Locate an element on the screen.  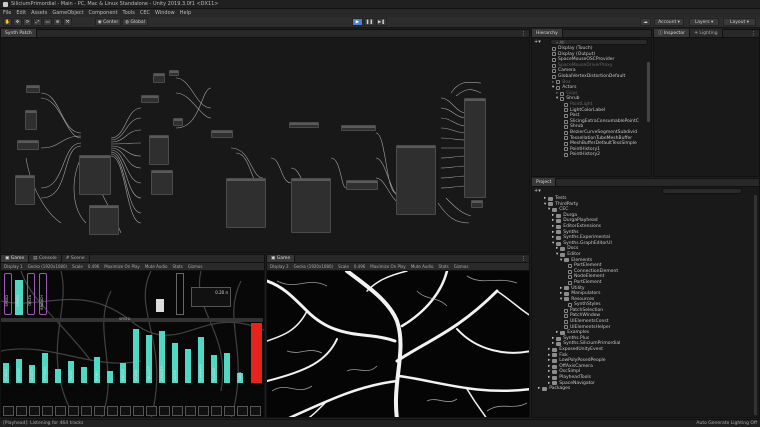
menu-component: Component is located at coordinates (103, 13).